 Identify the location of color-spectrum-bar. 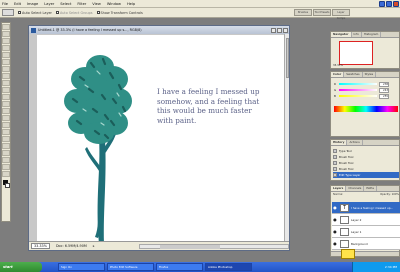
(366, 109).